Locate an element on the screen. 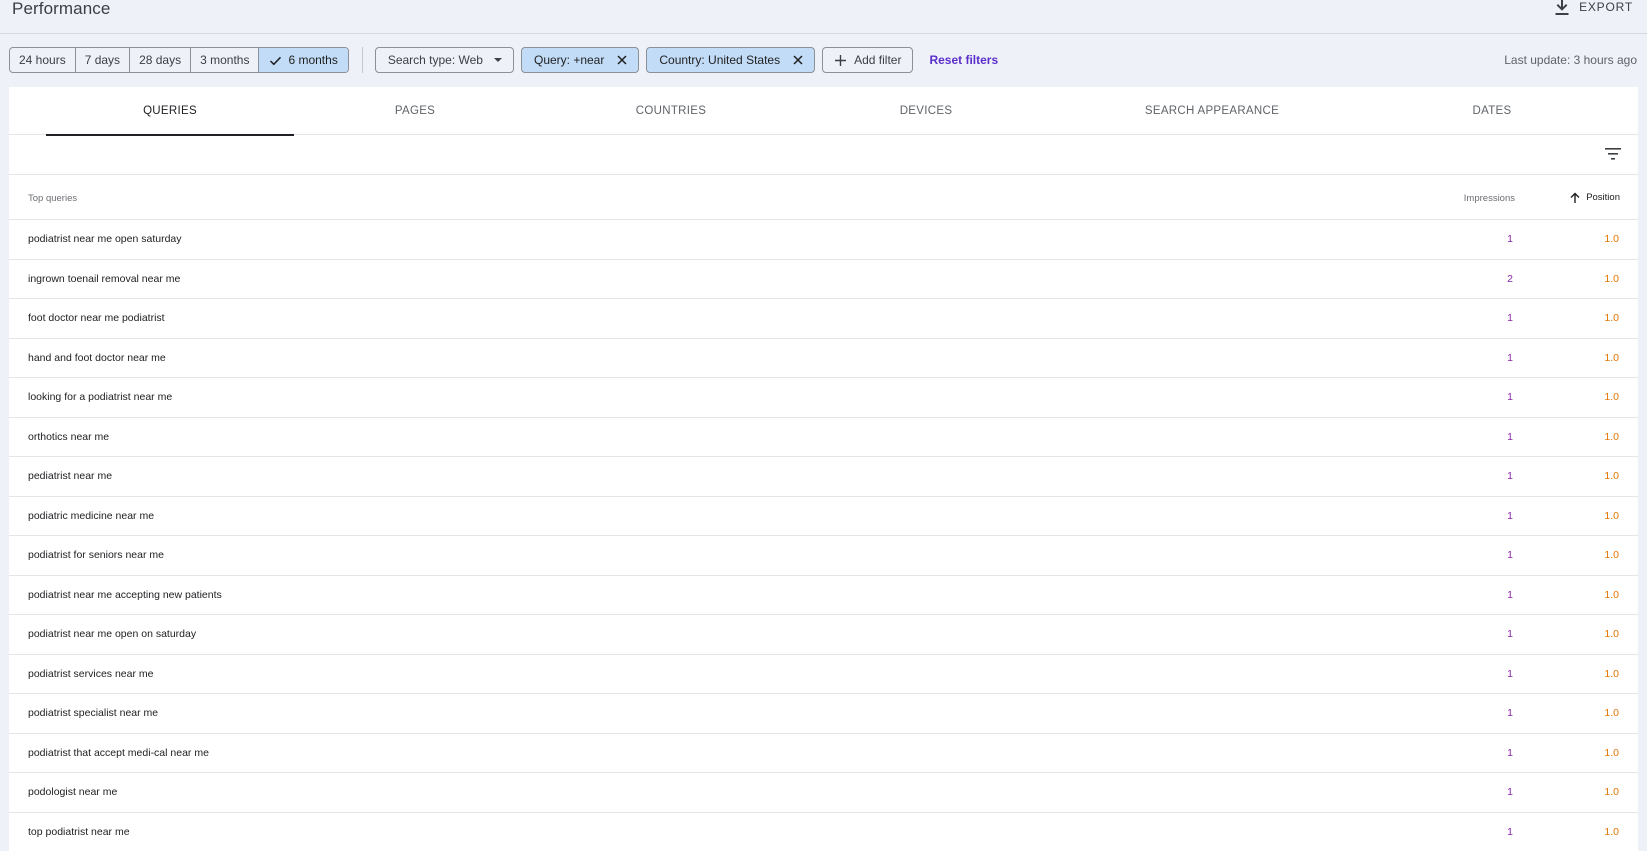 The height and width of the screenshot is (851, 1647). page-header: Performance EXPORT is located at coordinates (823, 17).